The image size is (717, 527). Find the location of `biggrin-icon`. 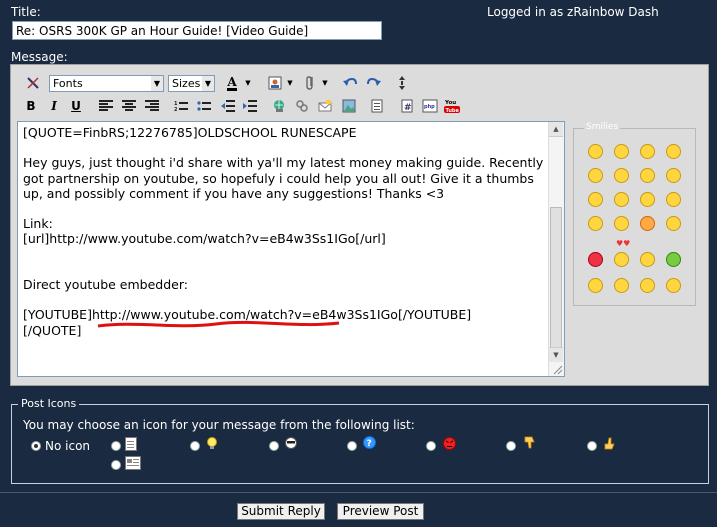

biggrin-icon is located at coordinates (647, 151).